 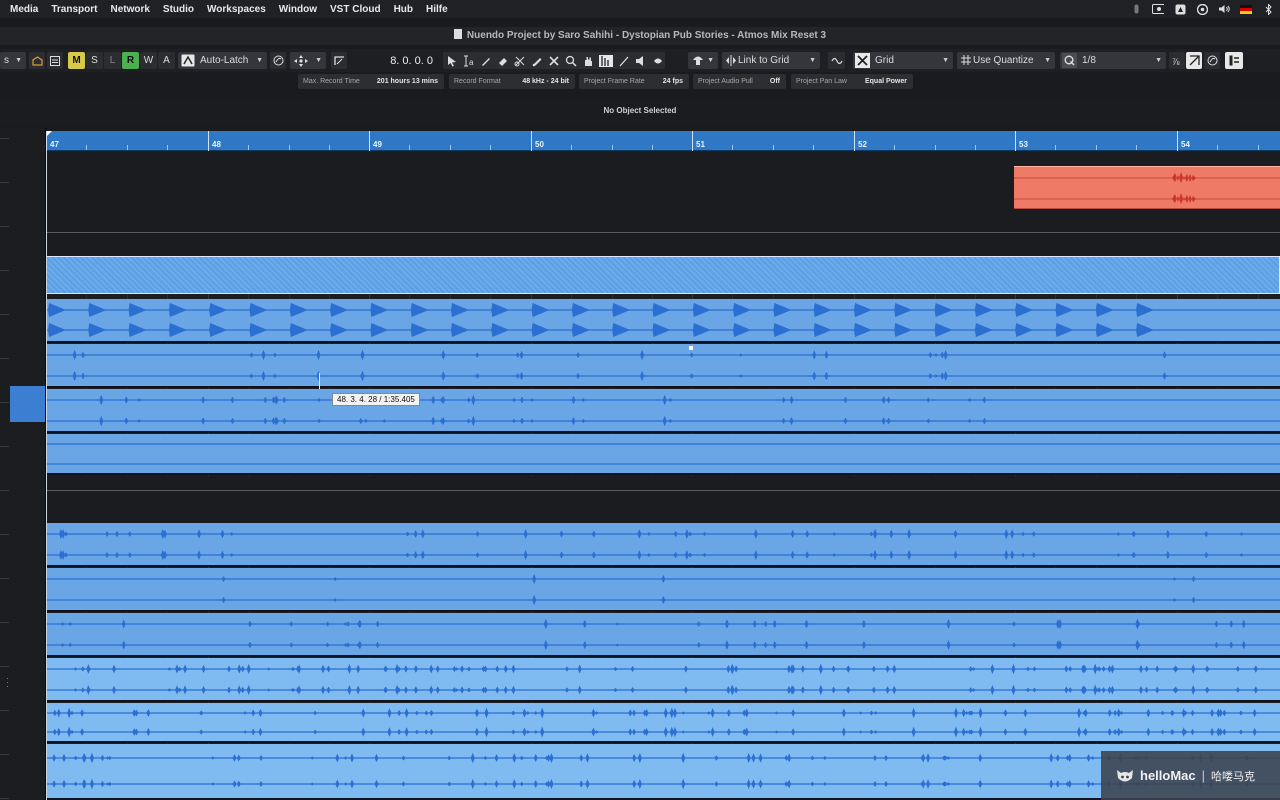 I want to click on zoom-glue-tool-icon, so click(x=520, y=61).